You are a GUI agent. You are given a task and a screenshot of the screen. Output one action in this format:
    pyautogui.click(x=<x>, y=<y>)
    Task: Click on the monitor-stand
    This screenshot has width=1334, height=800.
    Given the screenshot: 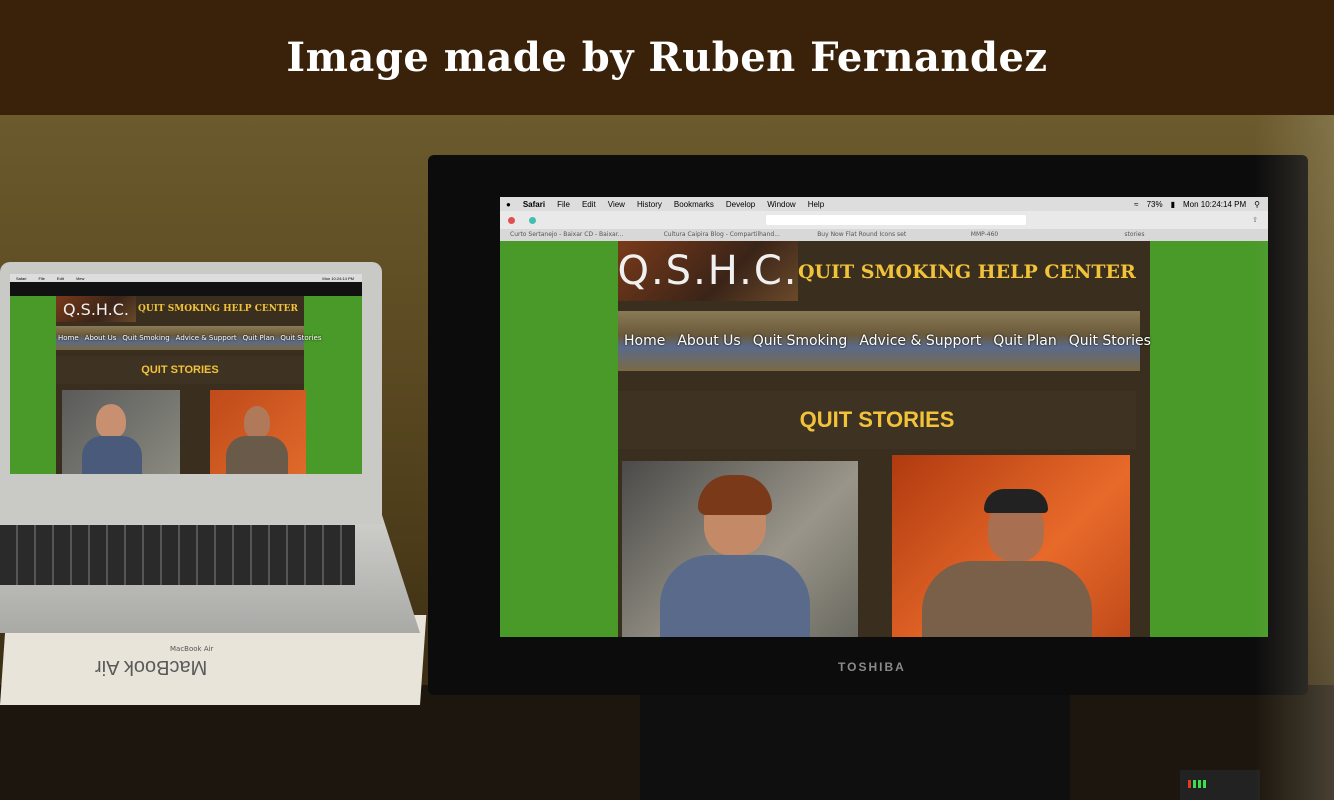 What is the action you would take?
    pyautogui.click(x=855, y=747)
    